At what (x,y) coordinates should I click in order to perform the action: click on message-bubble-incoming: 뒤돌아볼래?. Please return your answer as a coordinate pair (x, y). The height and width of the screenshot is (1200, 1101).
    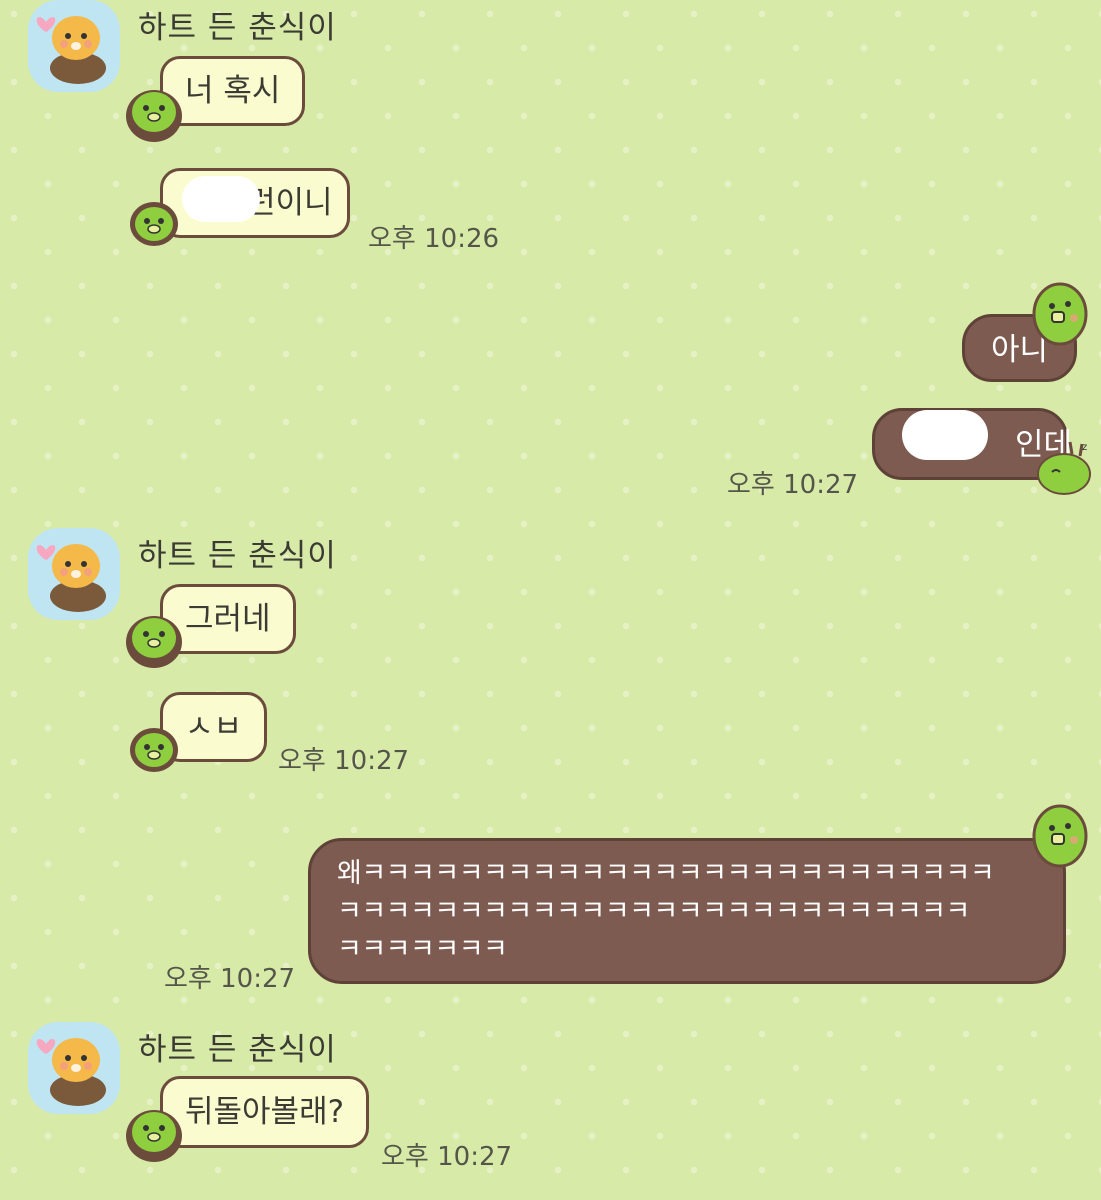
    Looking at the image, I should click on (265, 1112).